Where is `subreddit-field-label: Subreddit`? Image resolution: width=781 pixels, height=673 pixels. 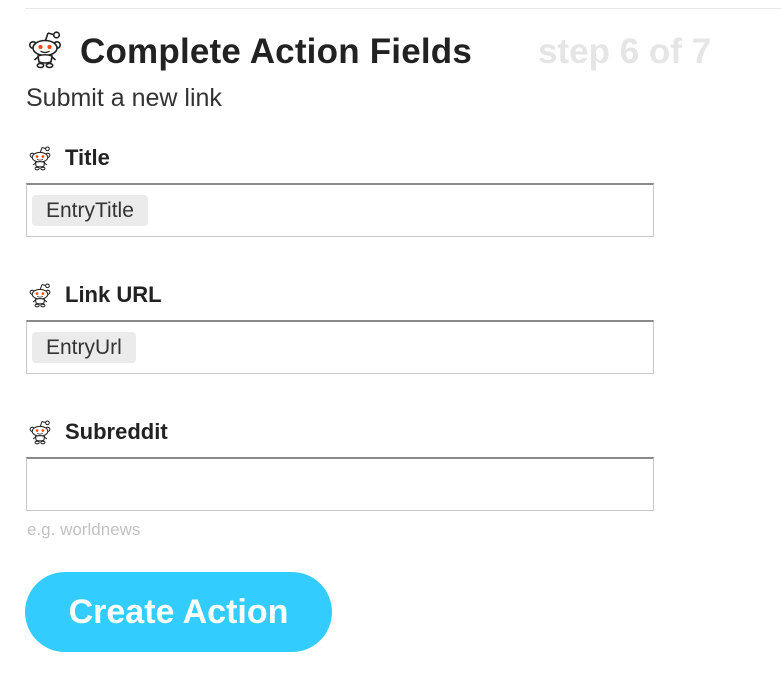
subreddit-field-label: Subreddit is located at coordinates (227, 432).